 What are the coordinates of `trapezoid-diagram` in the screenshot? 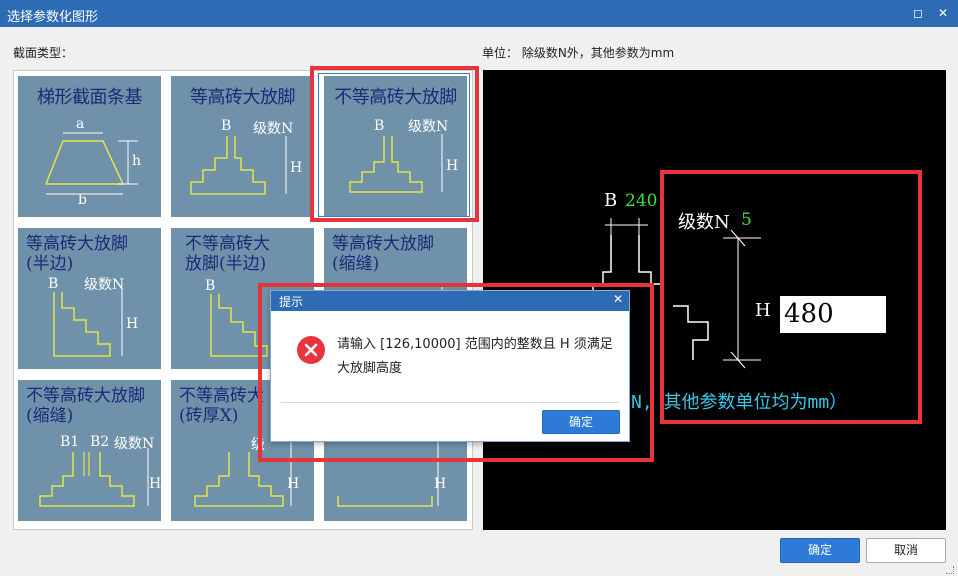 It's located at (91, 163).